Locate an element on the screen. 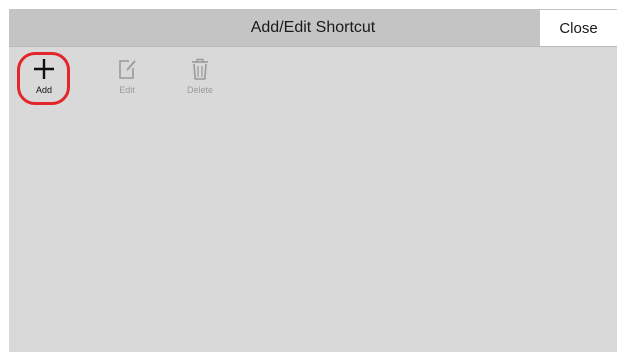 Image resolution: width=617 pixels, height=352 pixels. page-title: Add/Edit Shortcut is located at coordinates (313, 27).